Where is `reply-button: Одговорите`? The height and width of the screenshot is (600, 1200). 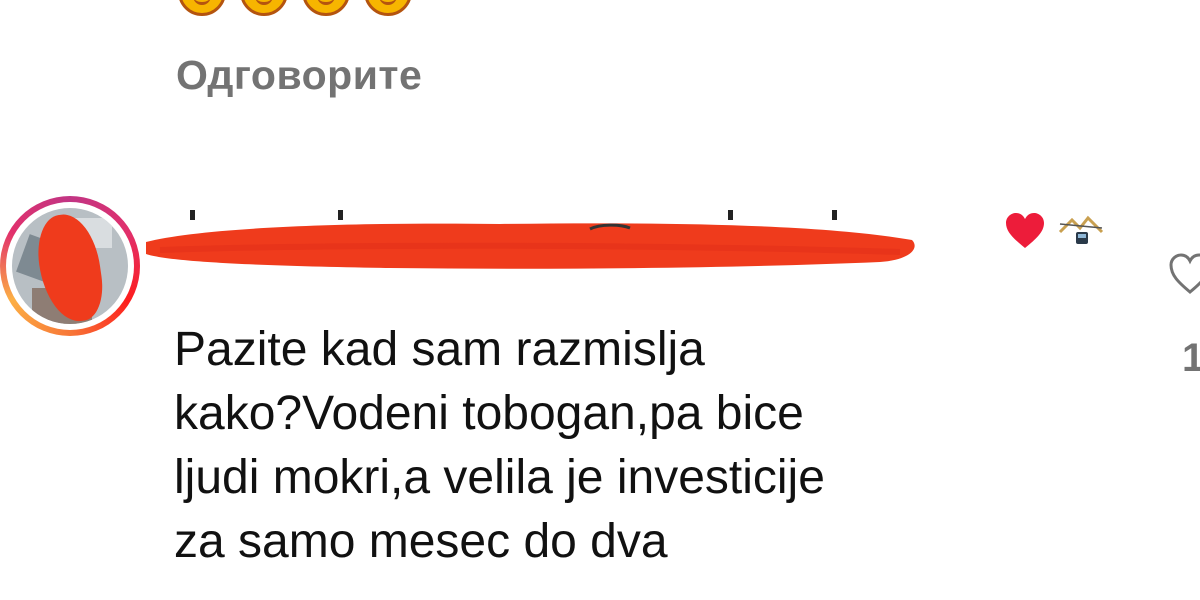 reply-button: Одговорите is located at coordinates (299, 75).